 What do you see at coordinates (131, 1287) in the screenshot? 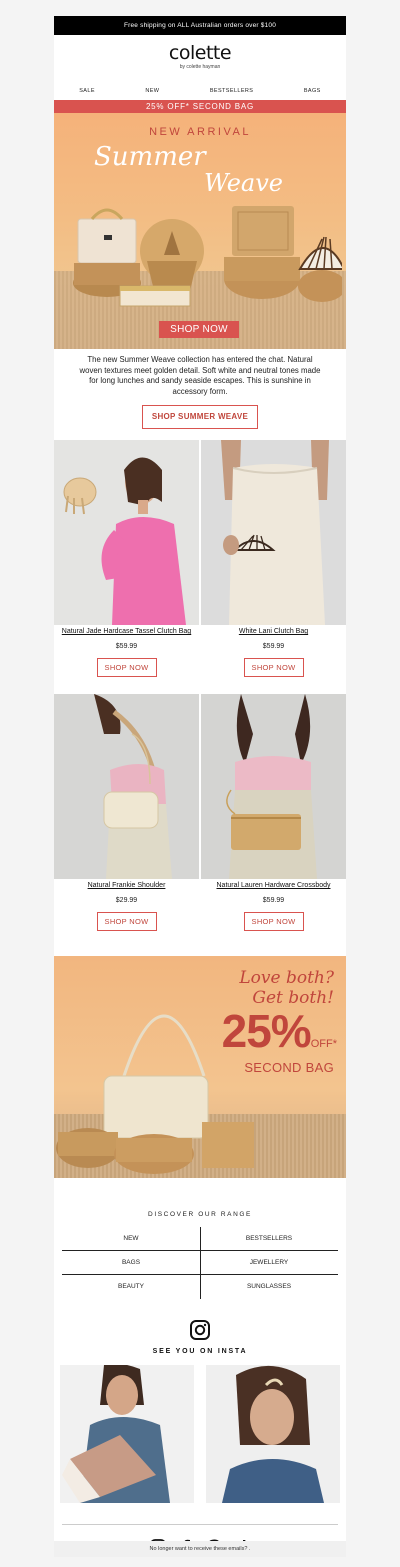
I see `range-link-beauty: BEAUTY` at bounding box center [131, 1287].